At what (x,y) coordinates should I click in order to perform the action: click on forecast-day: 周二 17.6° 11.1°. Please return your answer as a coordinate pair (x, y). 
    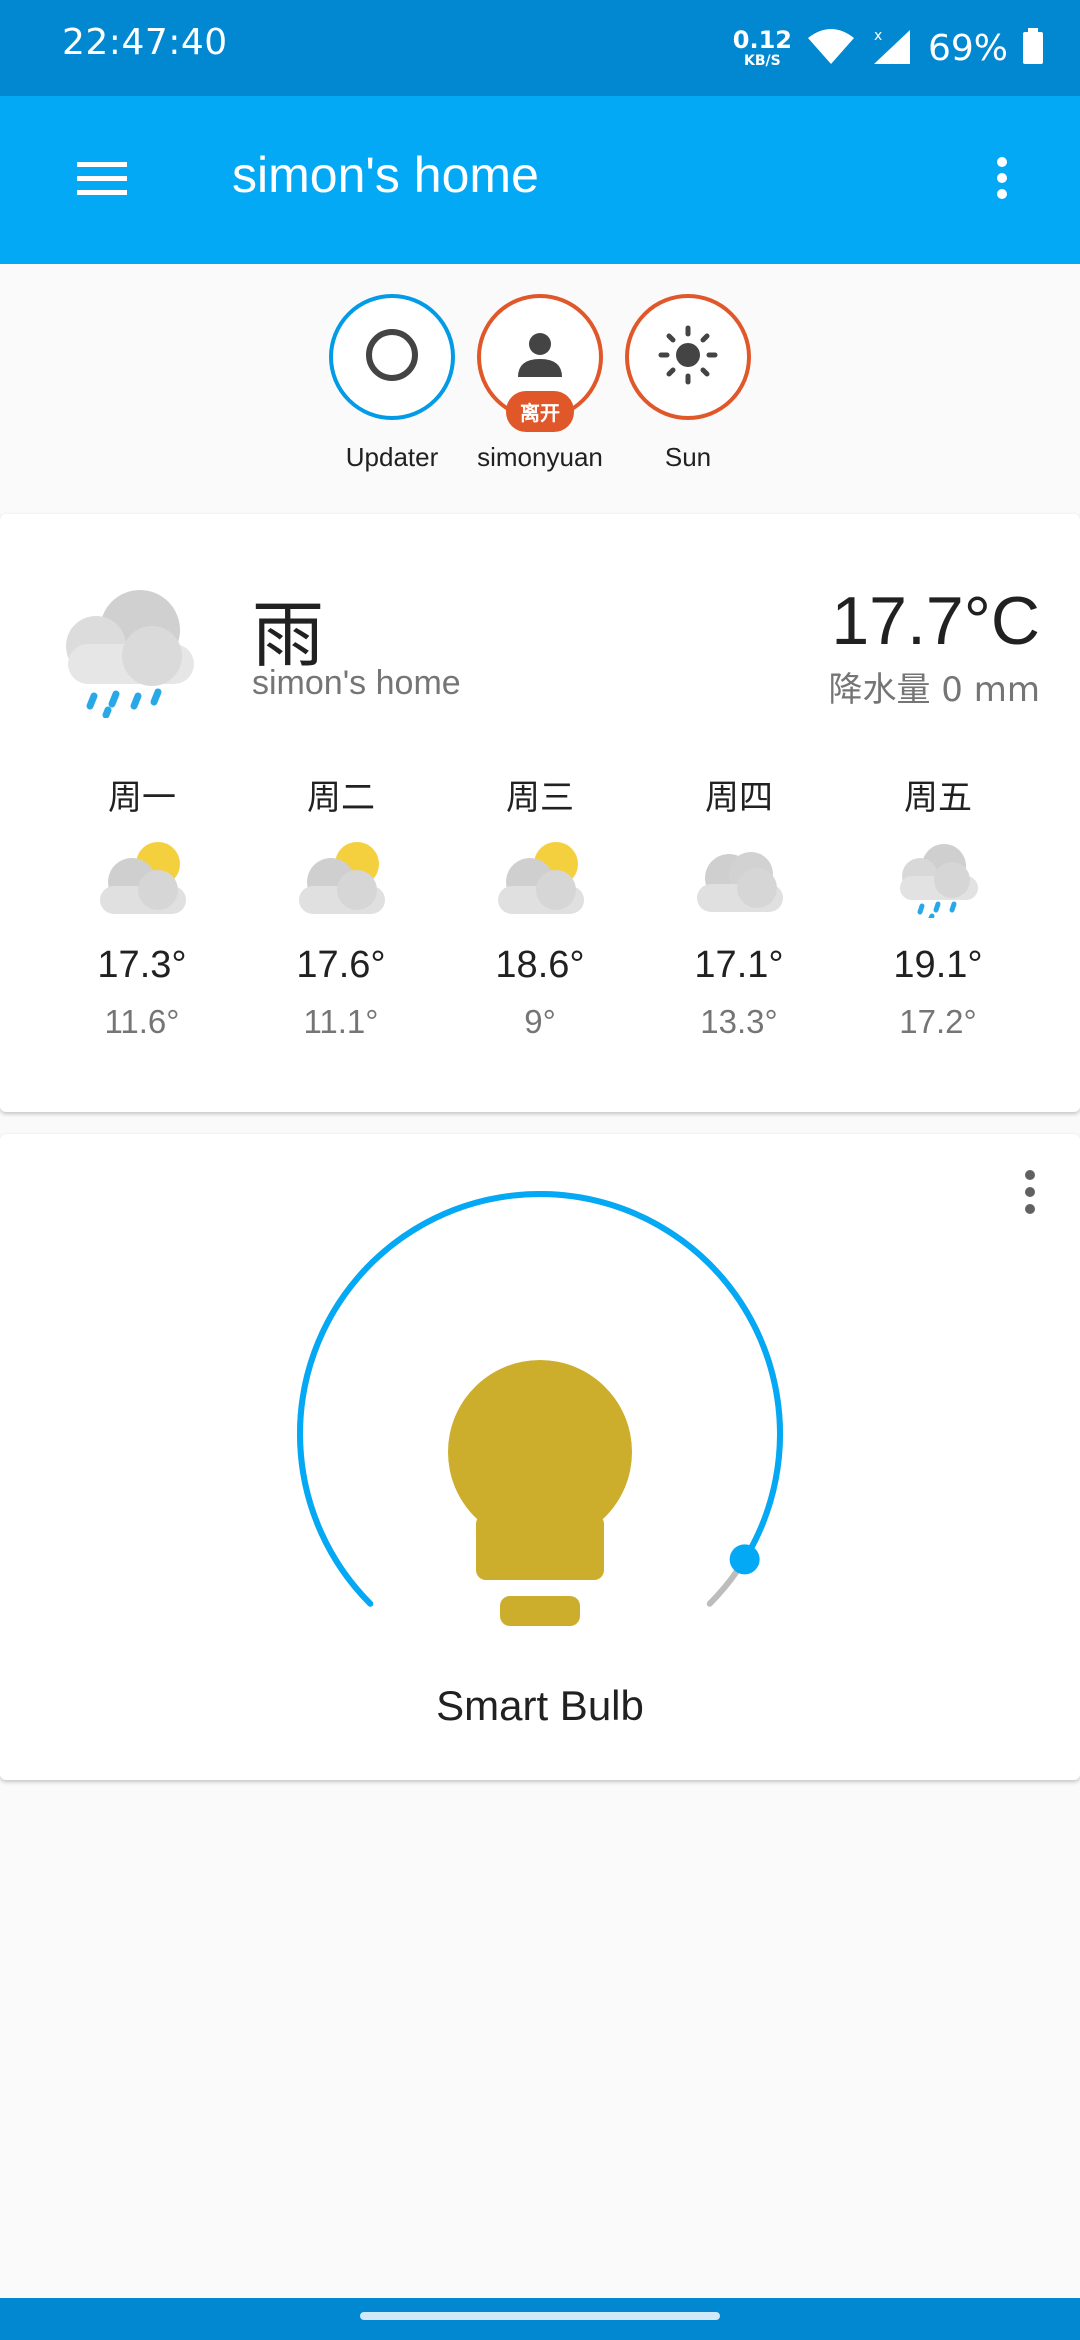
    Looking at the image, I should click on (341, 905).